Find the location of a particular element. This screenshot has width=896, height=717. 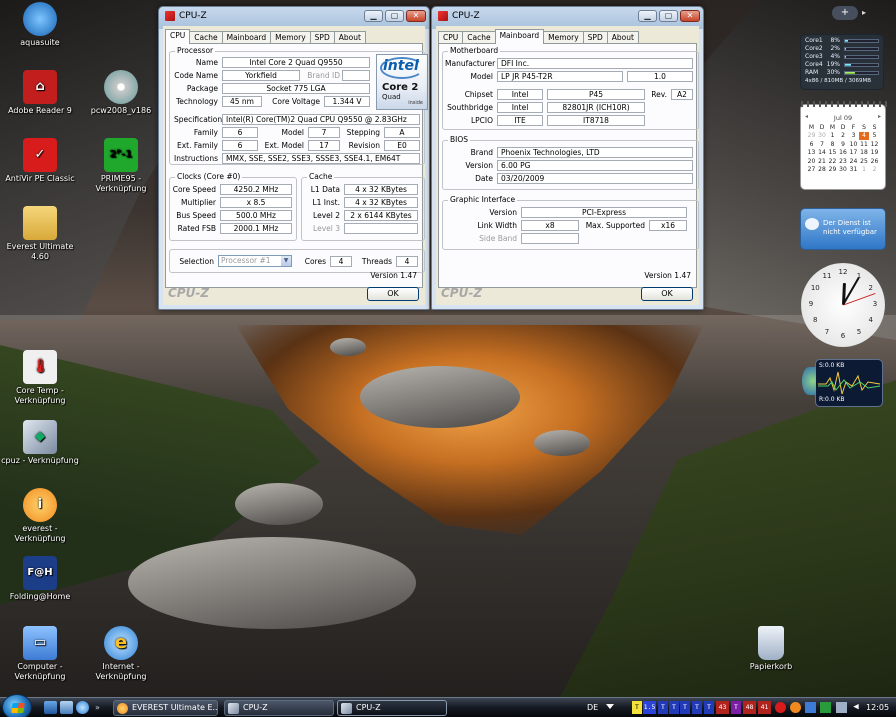

calendar-day: 18 is located at coordinates (864, 153).